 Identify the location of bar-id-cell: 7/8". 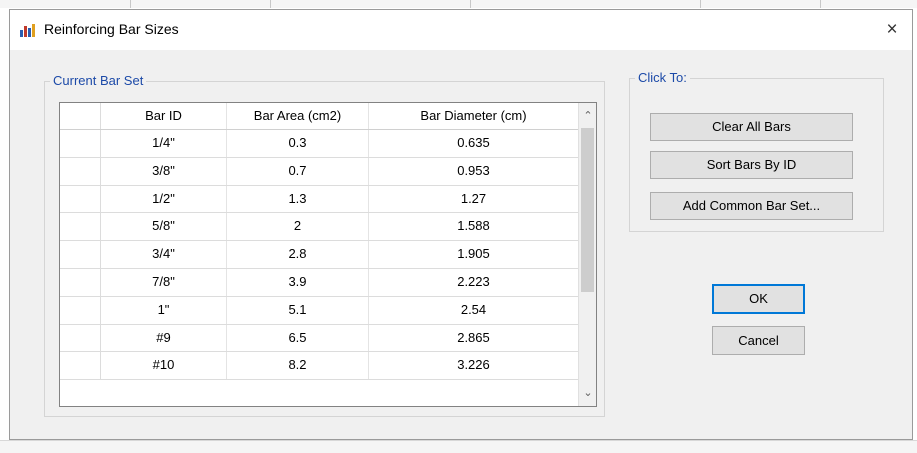
(164, 282).